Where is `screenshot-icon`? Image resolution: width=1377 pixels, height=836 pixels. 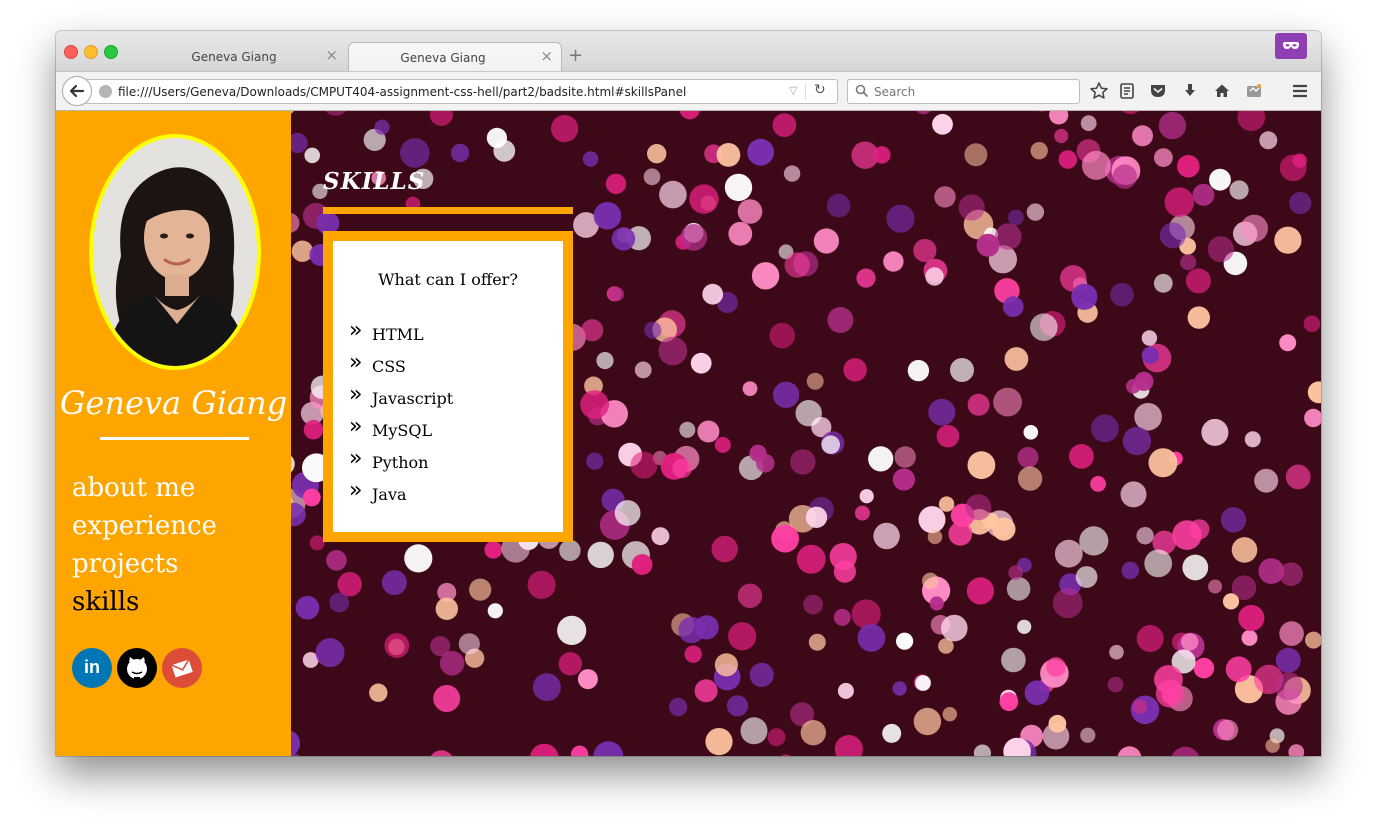 screenshot-icon is located at coordinates (1254, 91).